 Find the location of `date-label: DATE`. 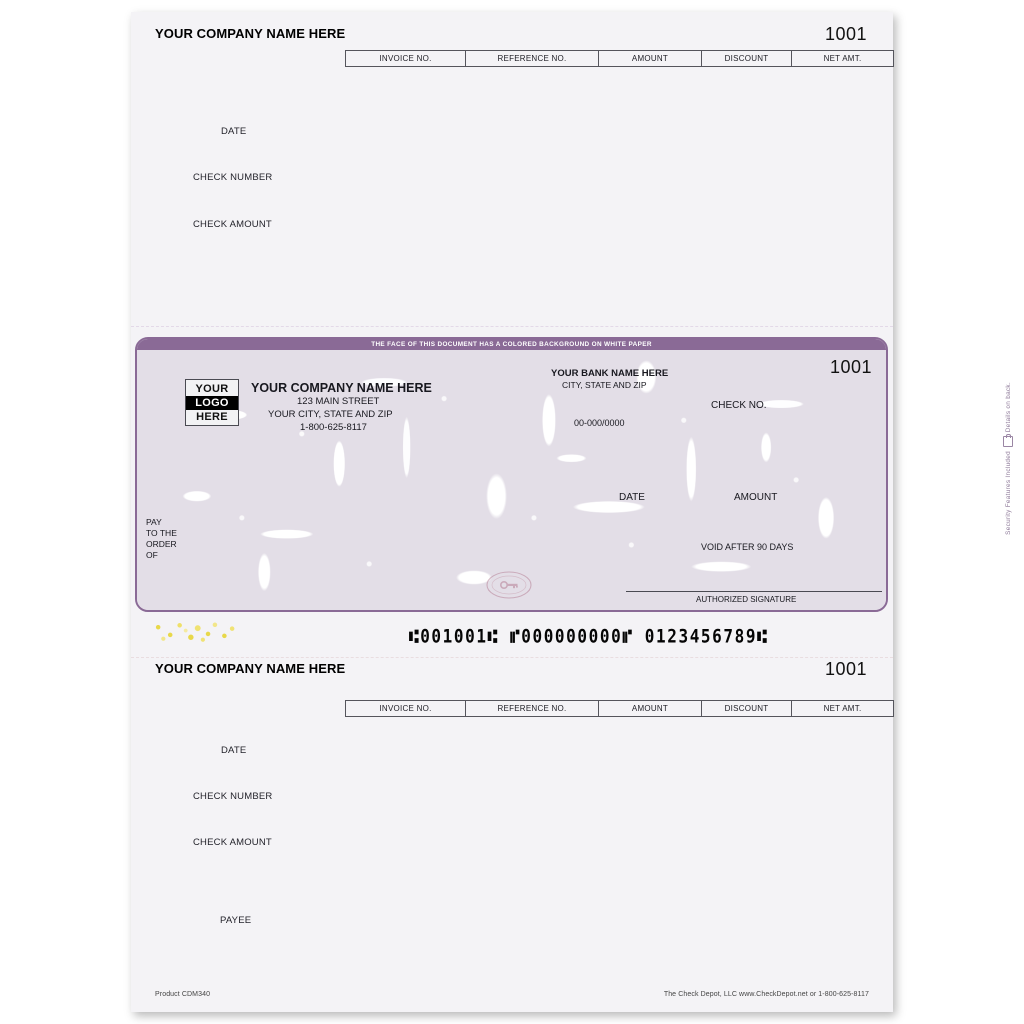

date-label: DATE is located at coordinates (632, 497).